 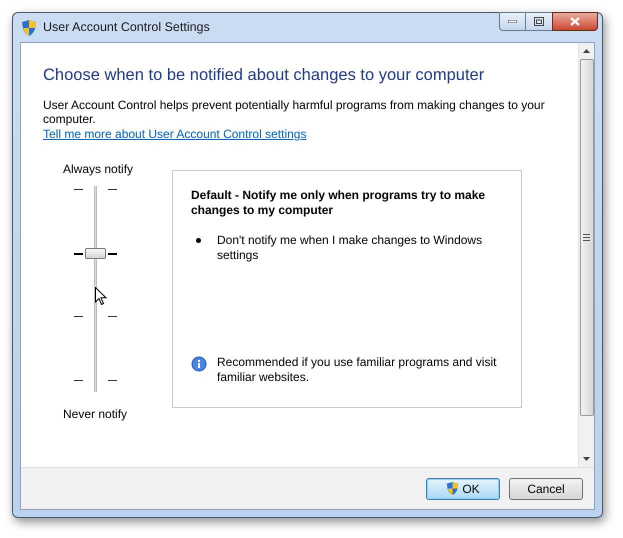 I want to click on scrollbar-thumb, so click(x=587, y=237).